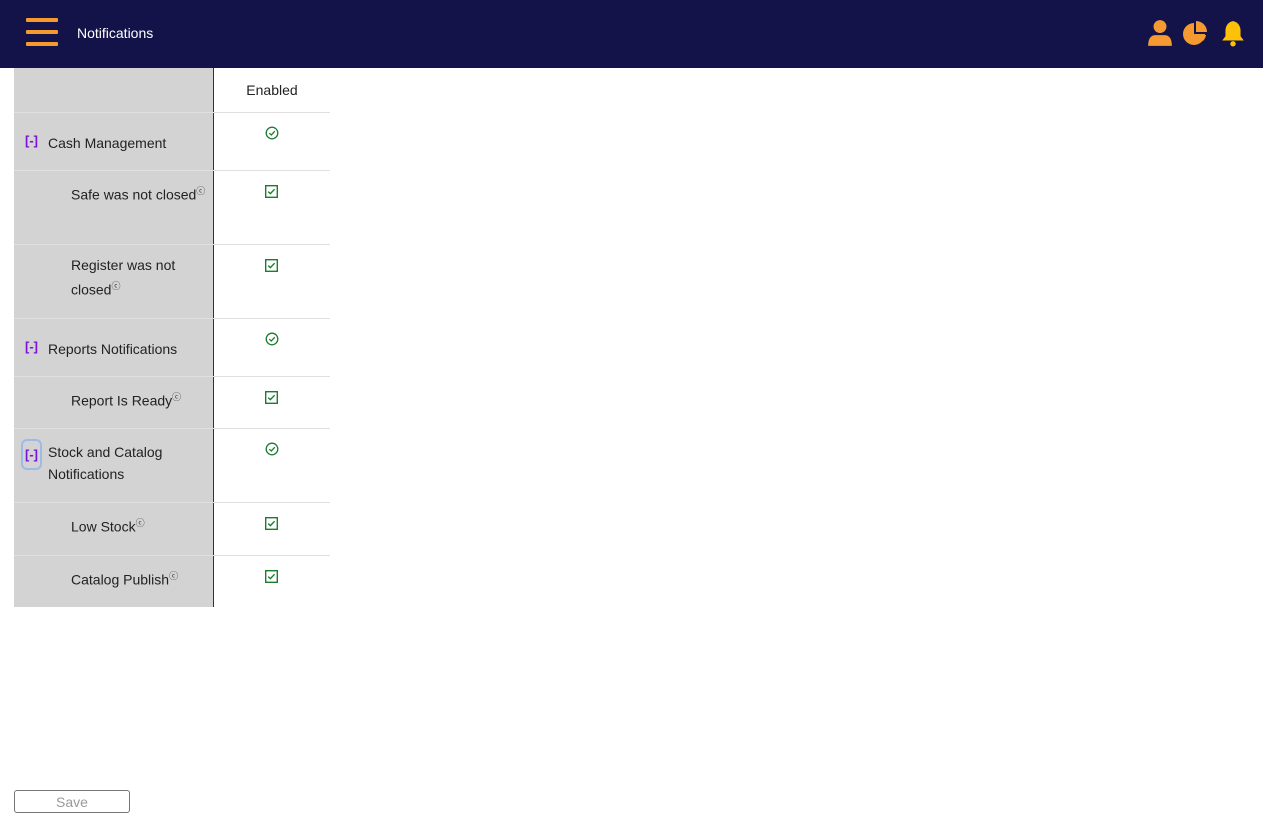 This screenshot has width=1263, height=821. I want to click on notification-row: Report Is Readyⓒ, so click(172, 402).